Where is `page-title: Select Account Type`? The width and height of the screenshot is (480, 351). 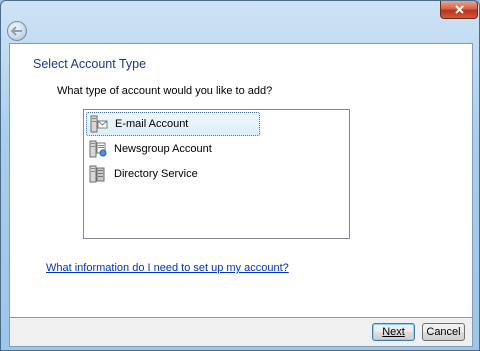
page-title: Select Account Type is located at coordinates (90, 64).